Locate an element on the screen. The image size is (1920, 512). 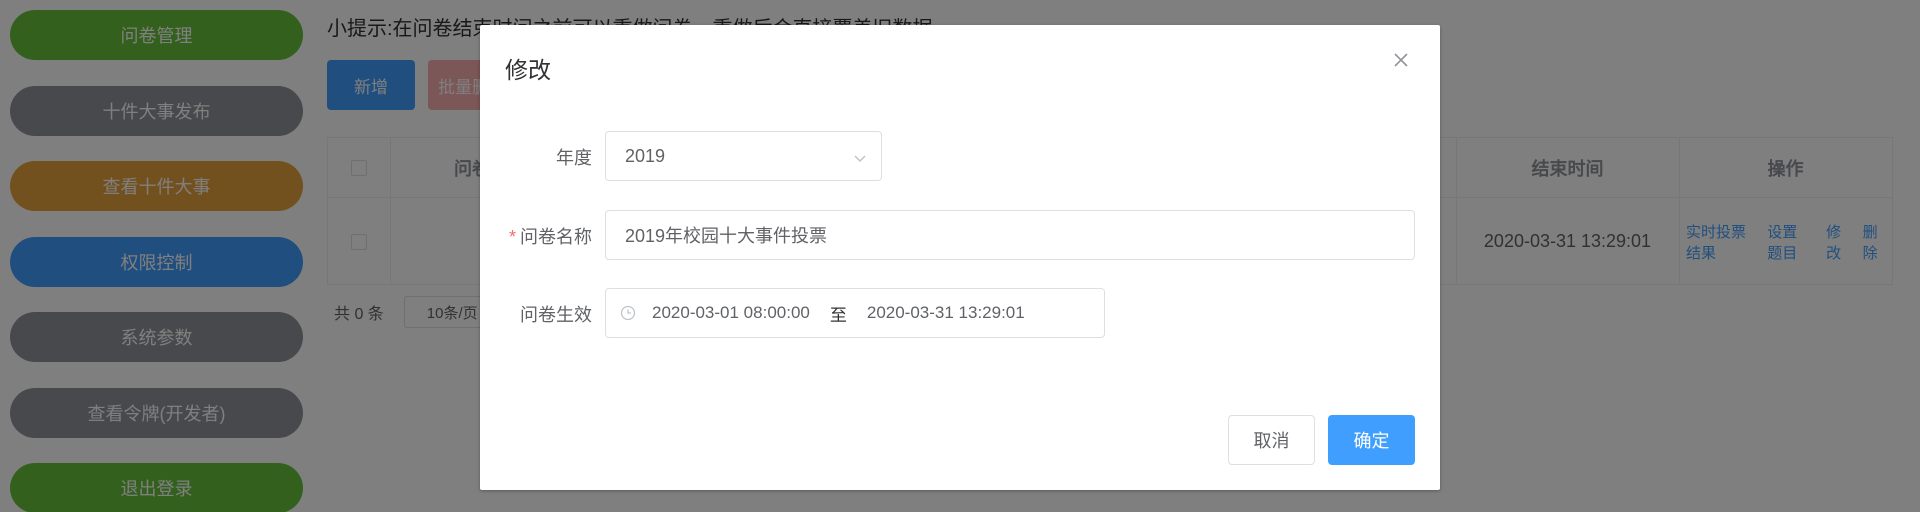
chevron-down-icon is located at coordinates (860, 159).